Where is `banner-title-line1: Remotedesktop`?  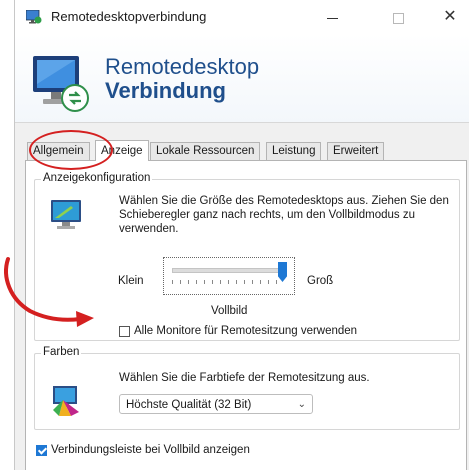
banner-title-line1: Remotedesktop is located at coordinates (182, 66).